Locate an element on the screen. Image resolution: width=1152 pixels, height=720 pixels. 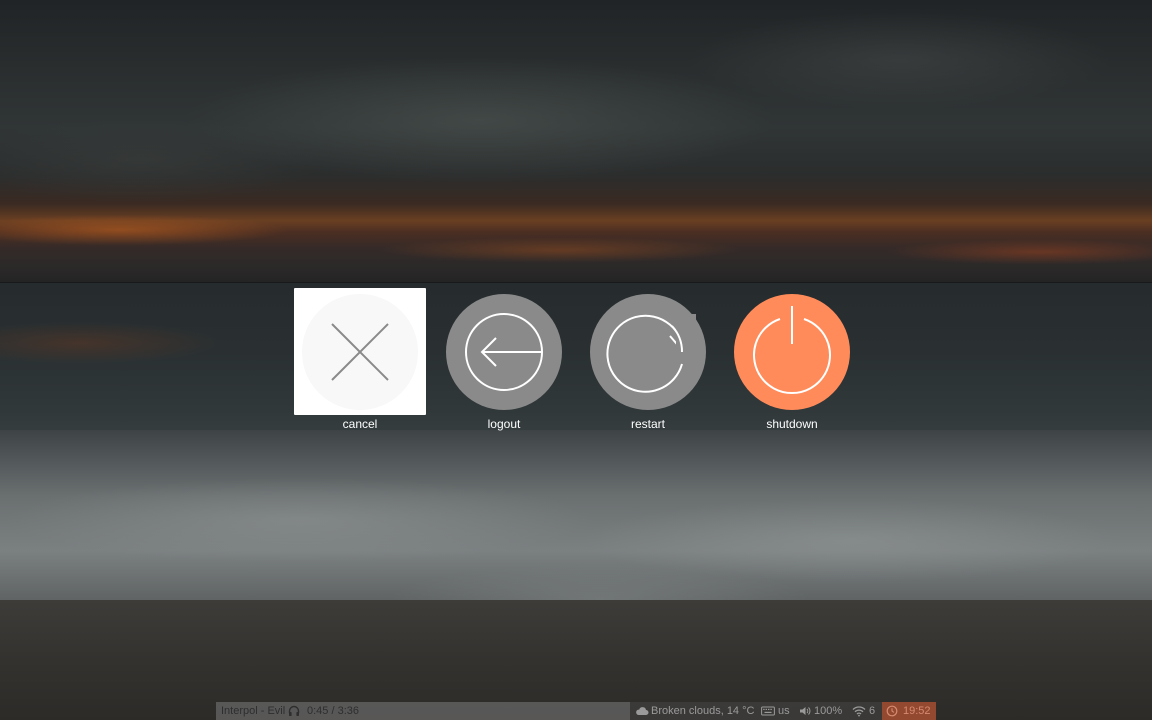
wallpaper-sunset-glow is located at coordinates (576, 235).